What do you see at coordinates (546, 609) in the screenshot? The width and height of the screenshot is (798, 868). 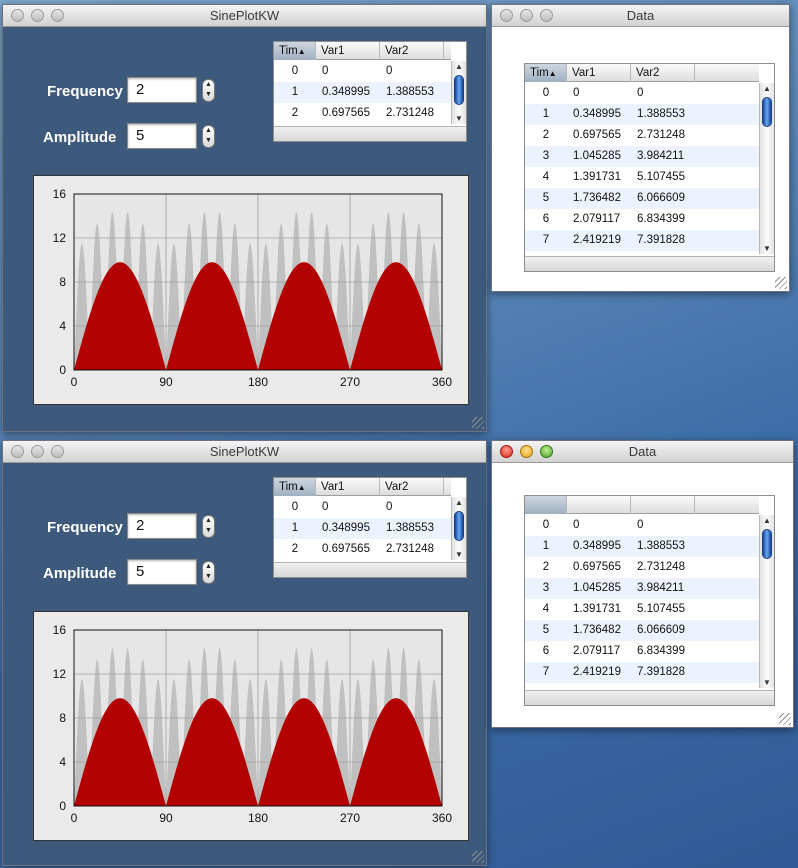 I see `table-cell: 4` at bounding box center [546, 609].